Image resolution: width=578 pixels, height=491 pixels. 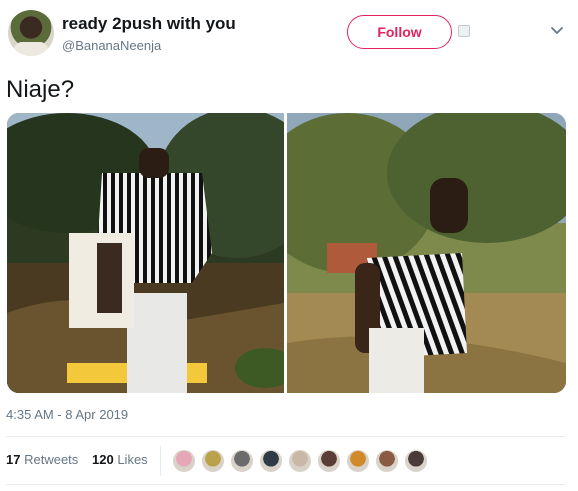 I want to click on tweet-timestamp: 4:35 AM - 8 Apr 2019, so click(x=67, y=414).